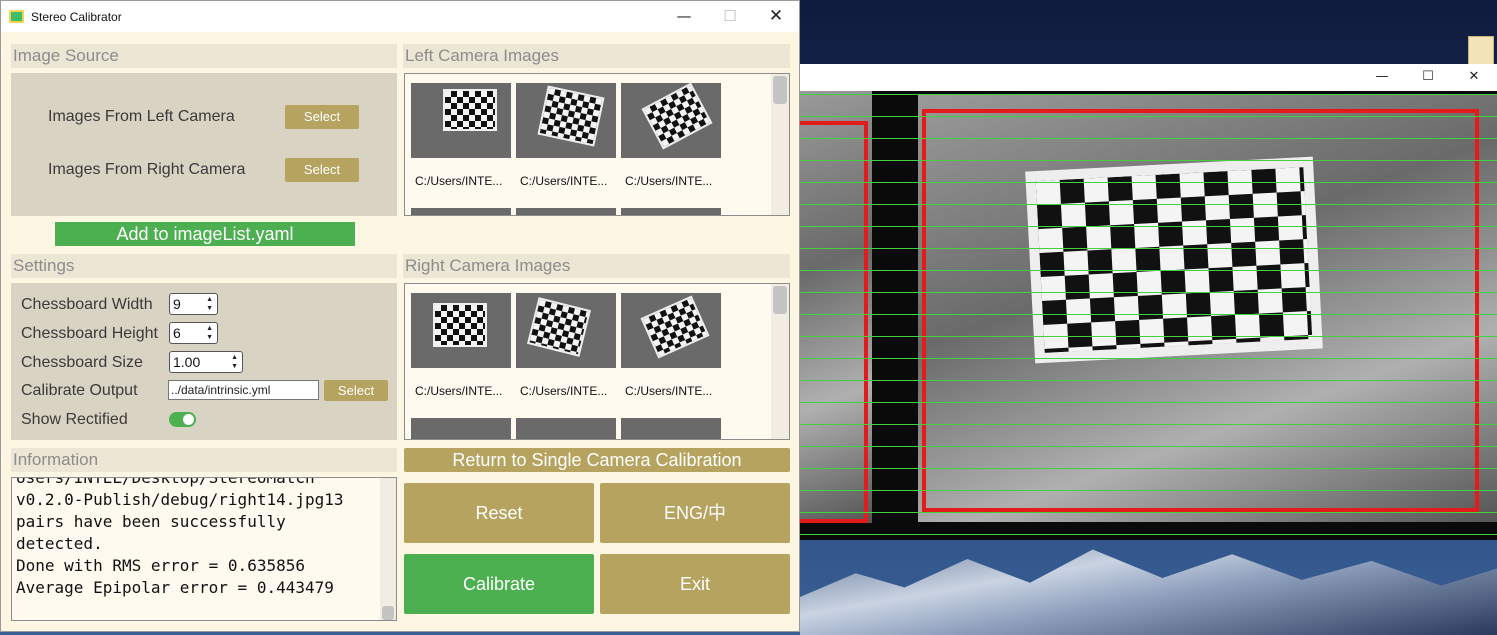 The width and height of the screenshot is (1497, 635). Describe the element at coordinates (243, 390) in the screenshot. I see `calibrate-output-field: ../data/intrinsic.yml` at that location.